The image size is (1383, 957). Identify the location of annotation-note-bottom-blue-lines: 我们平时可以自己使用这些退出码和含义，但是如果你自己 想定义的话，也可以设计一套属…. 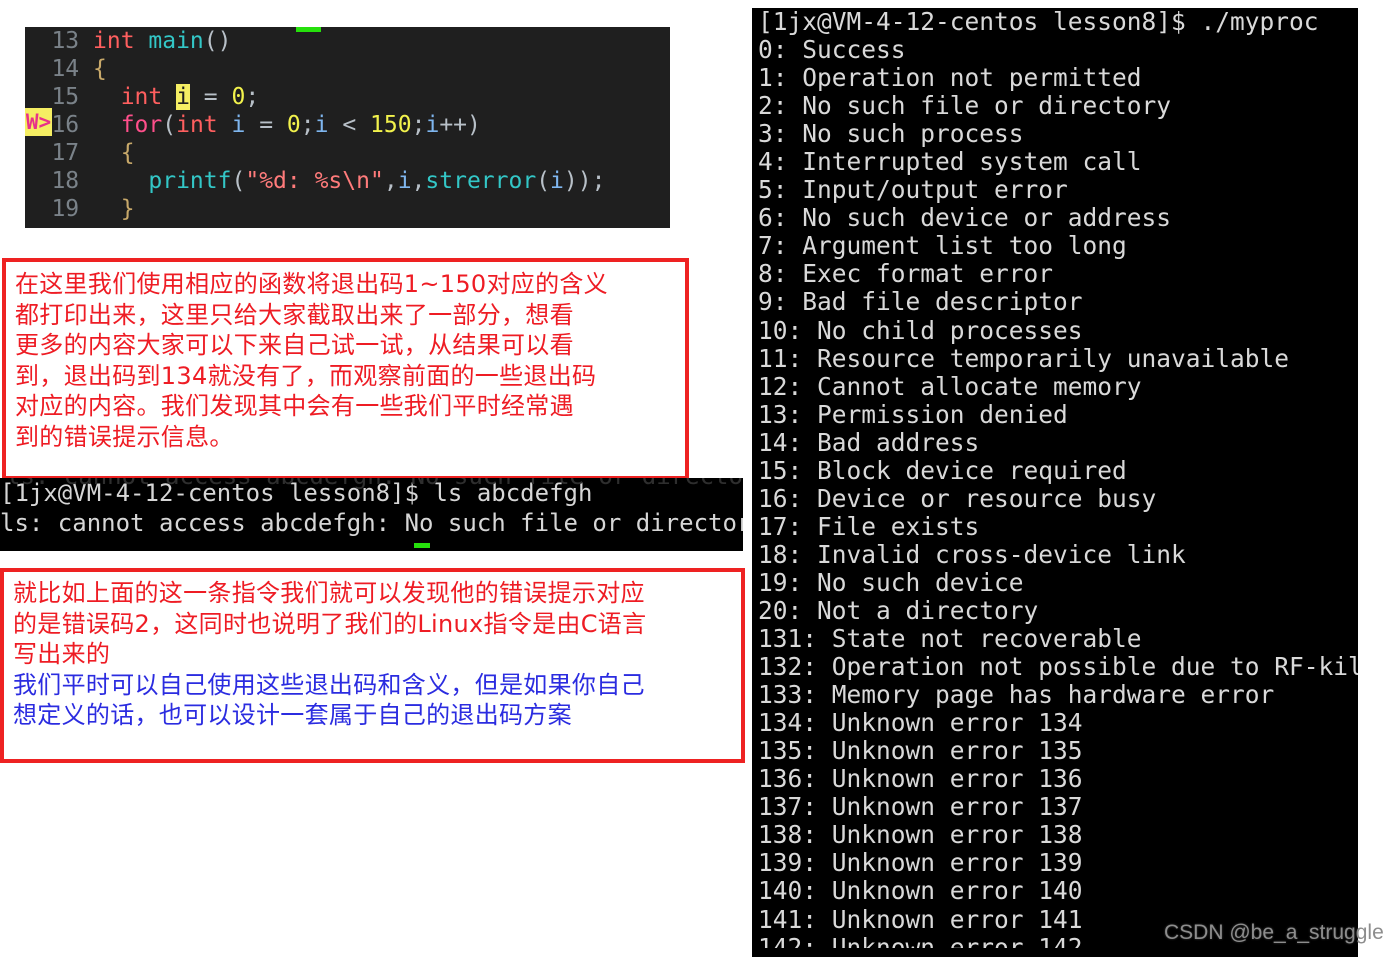
(377, 700).